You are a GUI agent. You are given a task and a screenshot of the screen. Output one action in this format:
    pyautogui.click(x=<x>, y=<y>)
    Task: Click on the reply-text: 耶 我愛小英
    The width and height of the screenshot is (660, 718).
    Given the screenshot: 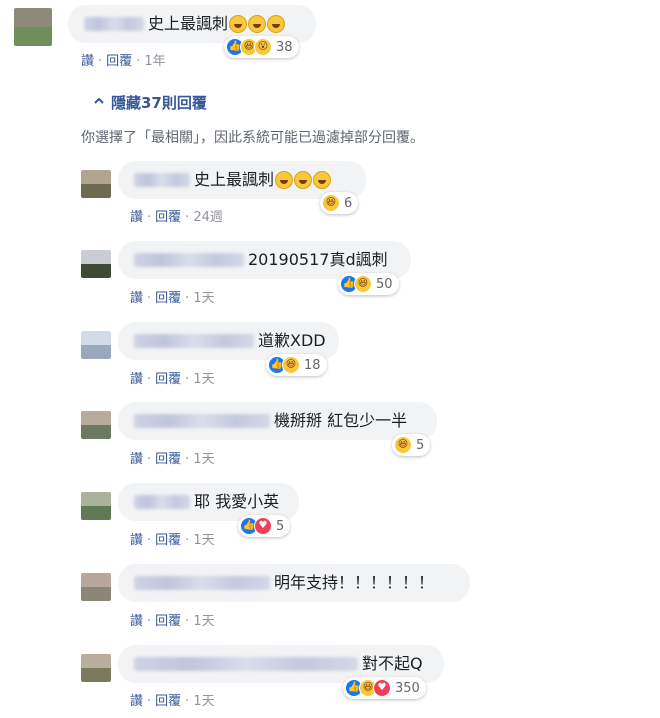 What is the action you would take?
    pyautogui.click(x=237, y=501)
    